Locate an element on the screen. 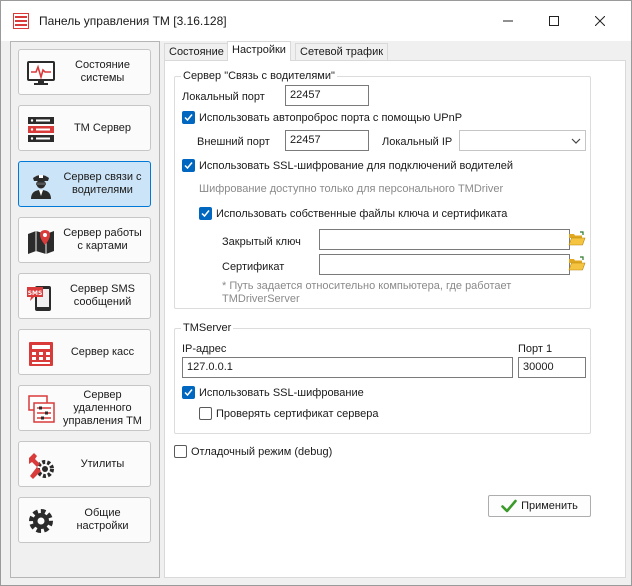 This screenshot has height=586, width=632. nav-maps-server: Сервер работы с картами is located at coordinates (84, 240).